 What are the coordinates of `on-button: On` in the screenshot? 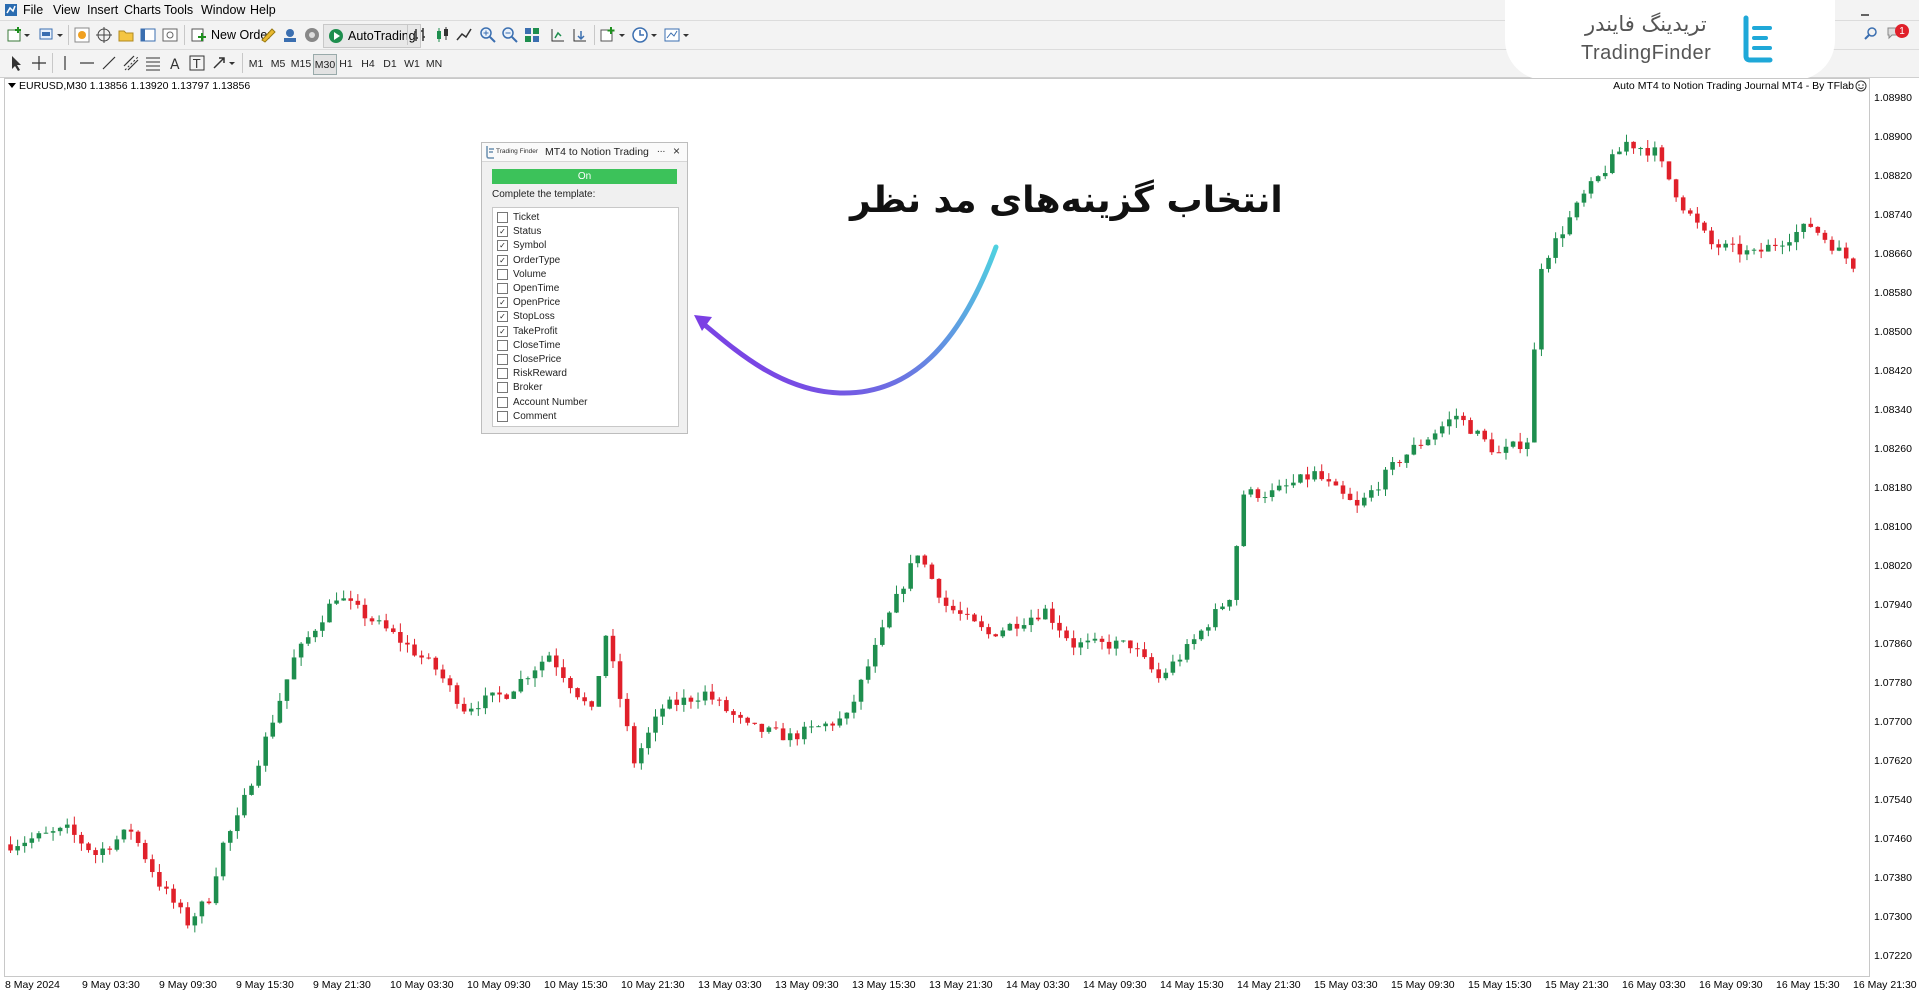 It's located at (584, 176).